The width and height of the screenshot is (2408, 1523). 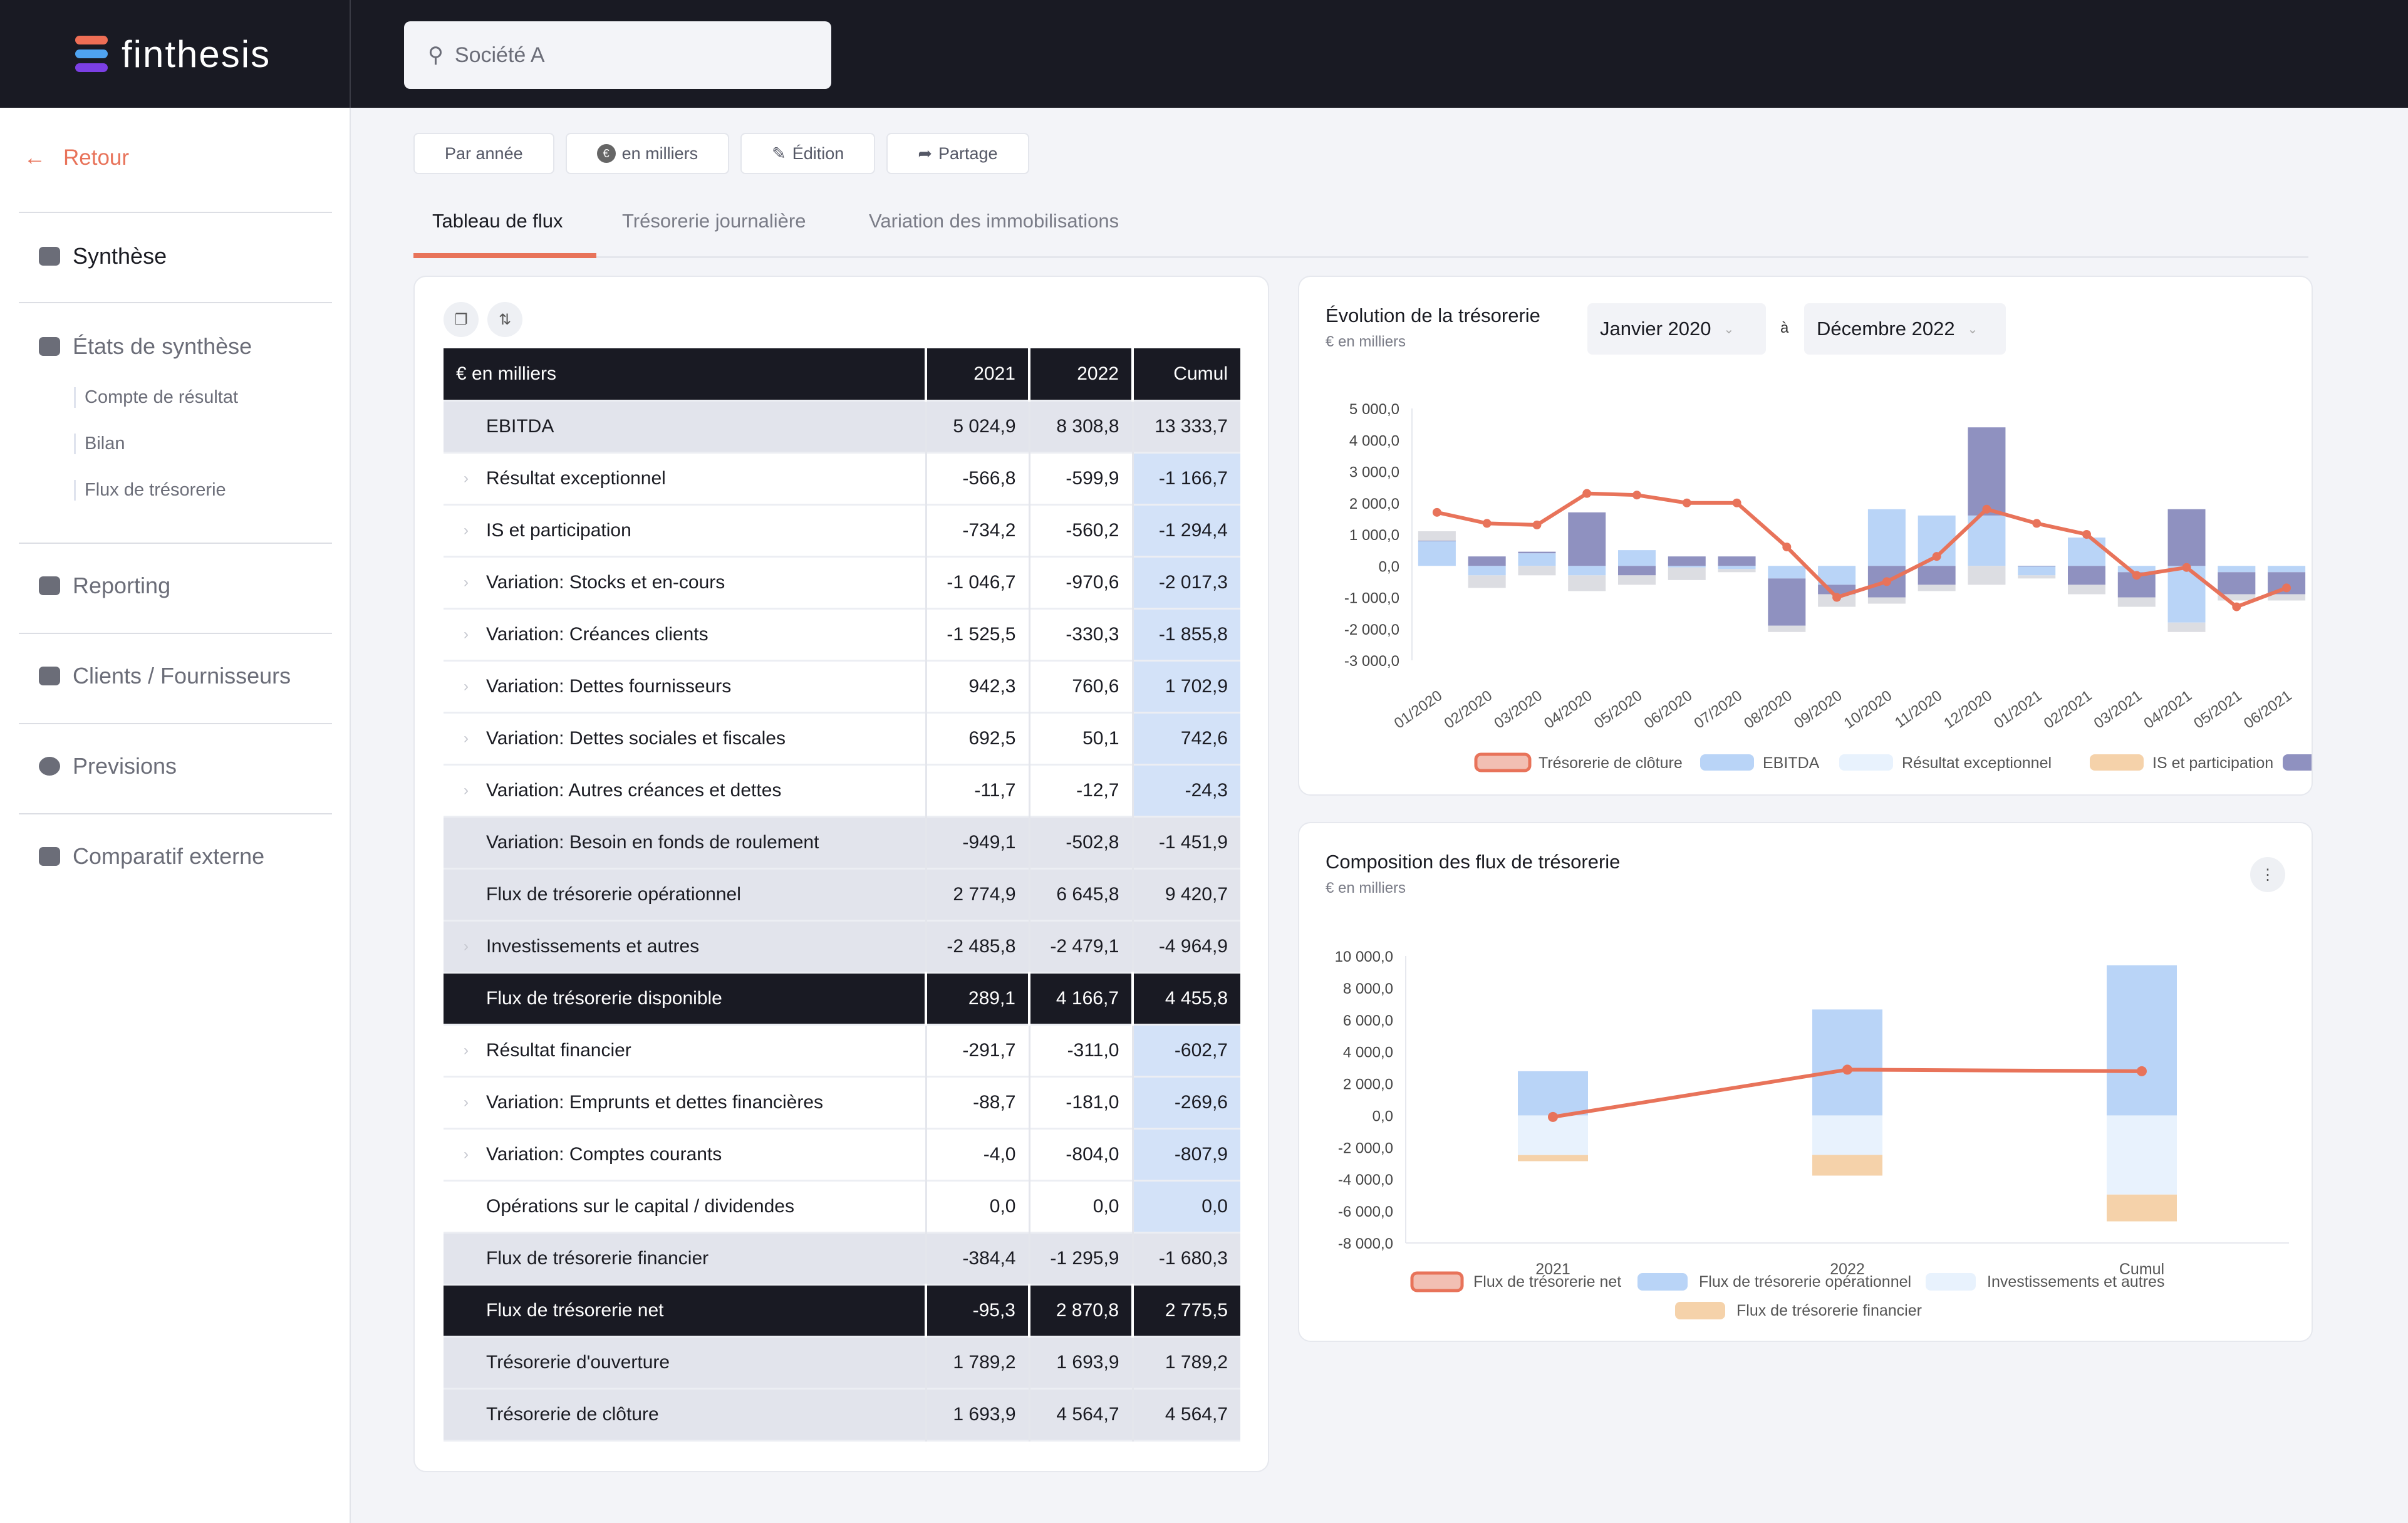 What do you see at coordinates (152, 857) in the screenshot?
I see `sidebar-item-comparatif: Comparatif externe` at bounding box center [152, 857].